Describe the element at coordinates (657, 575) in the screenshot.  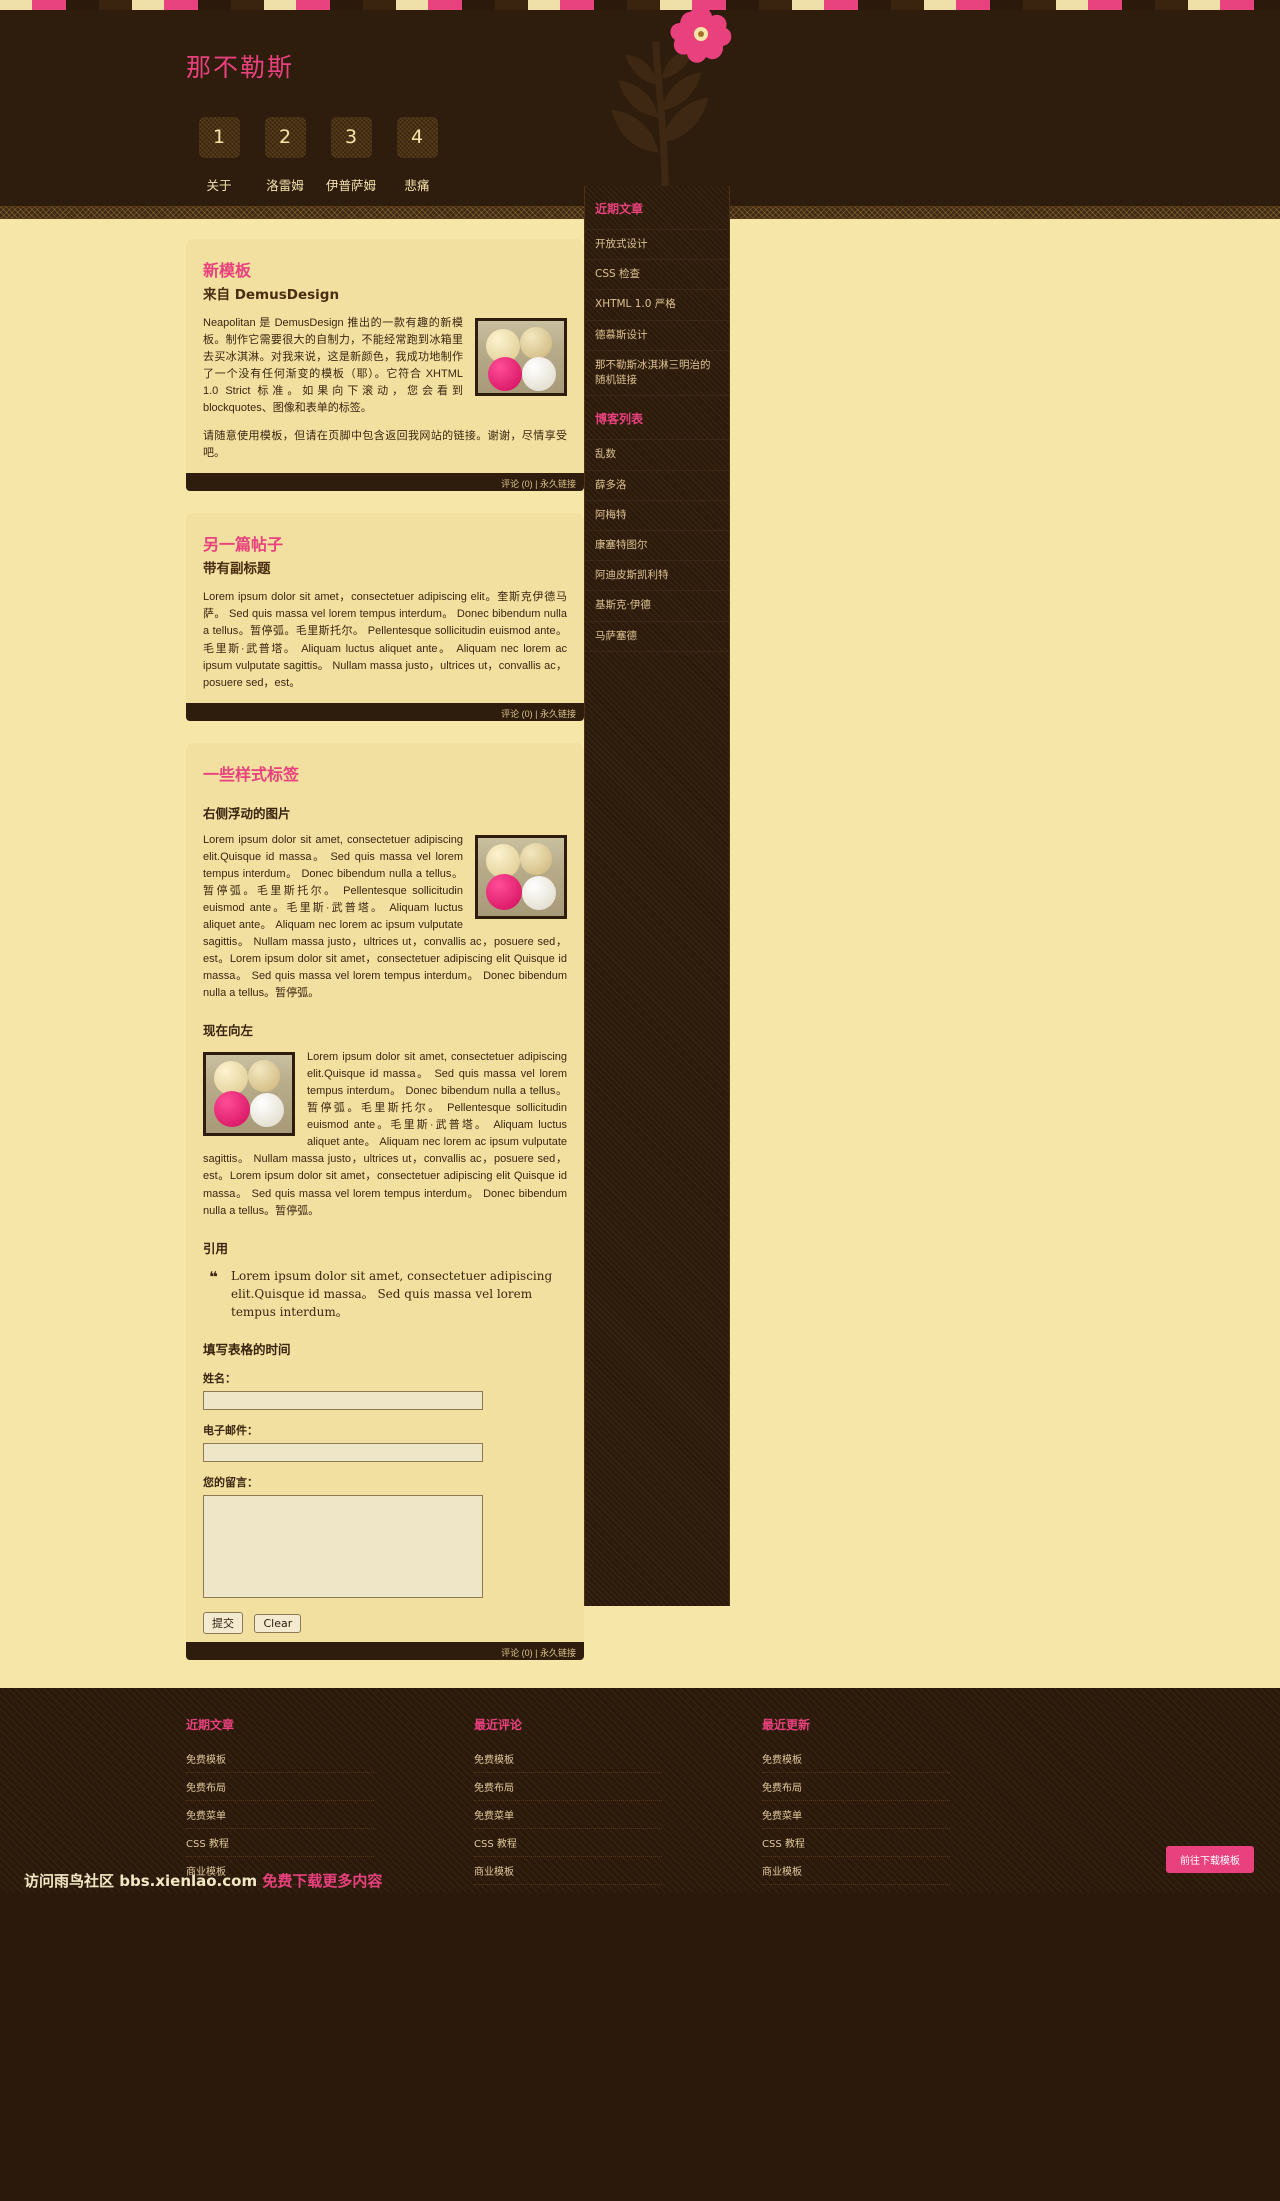
I see `sidebar-item: 阿迪皮斯凯利特` at that location.